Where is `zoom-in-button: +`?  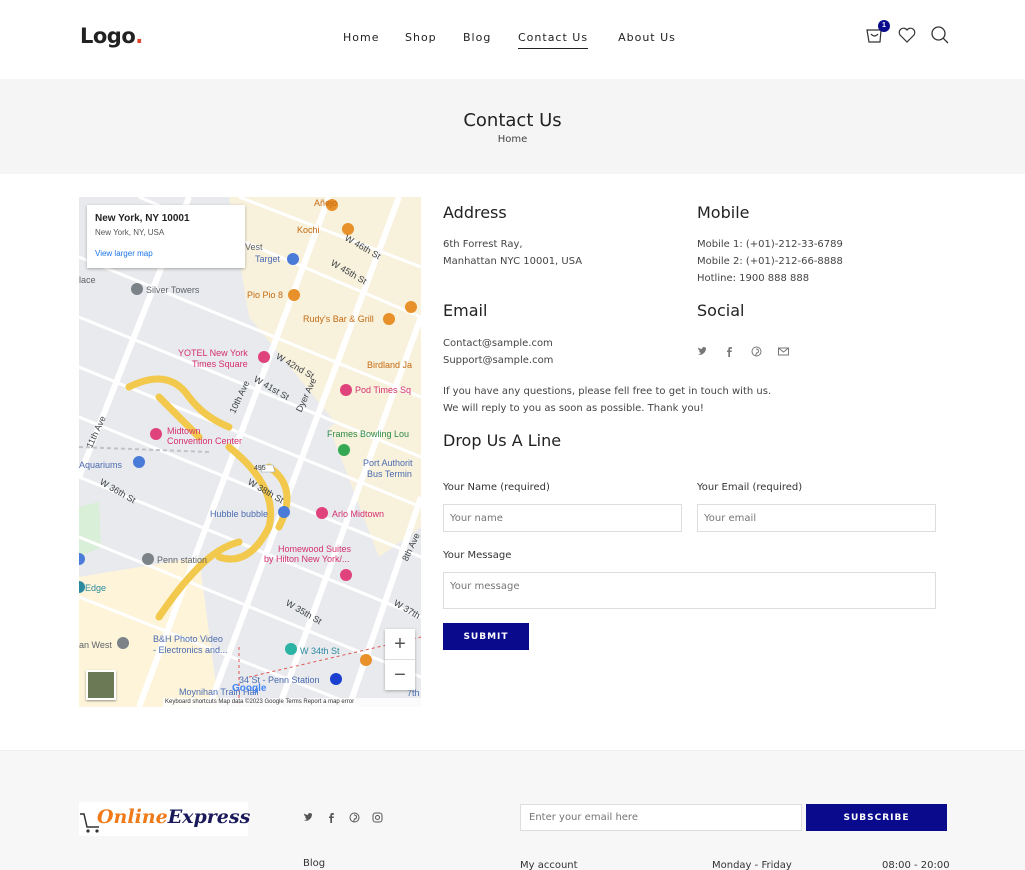
zoom-in-button: + is located at coordinates (400, 644).